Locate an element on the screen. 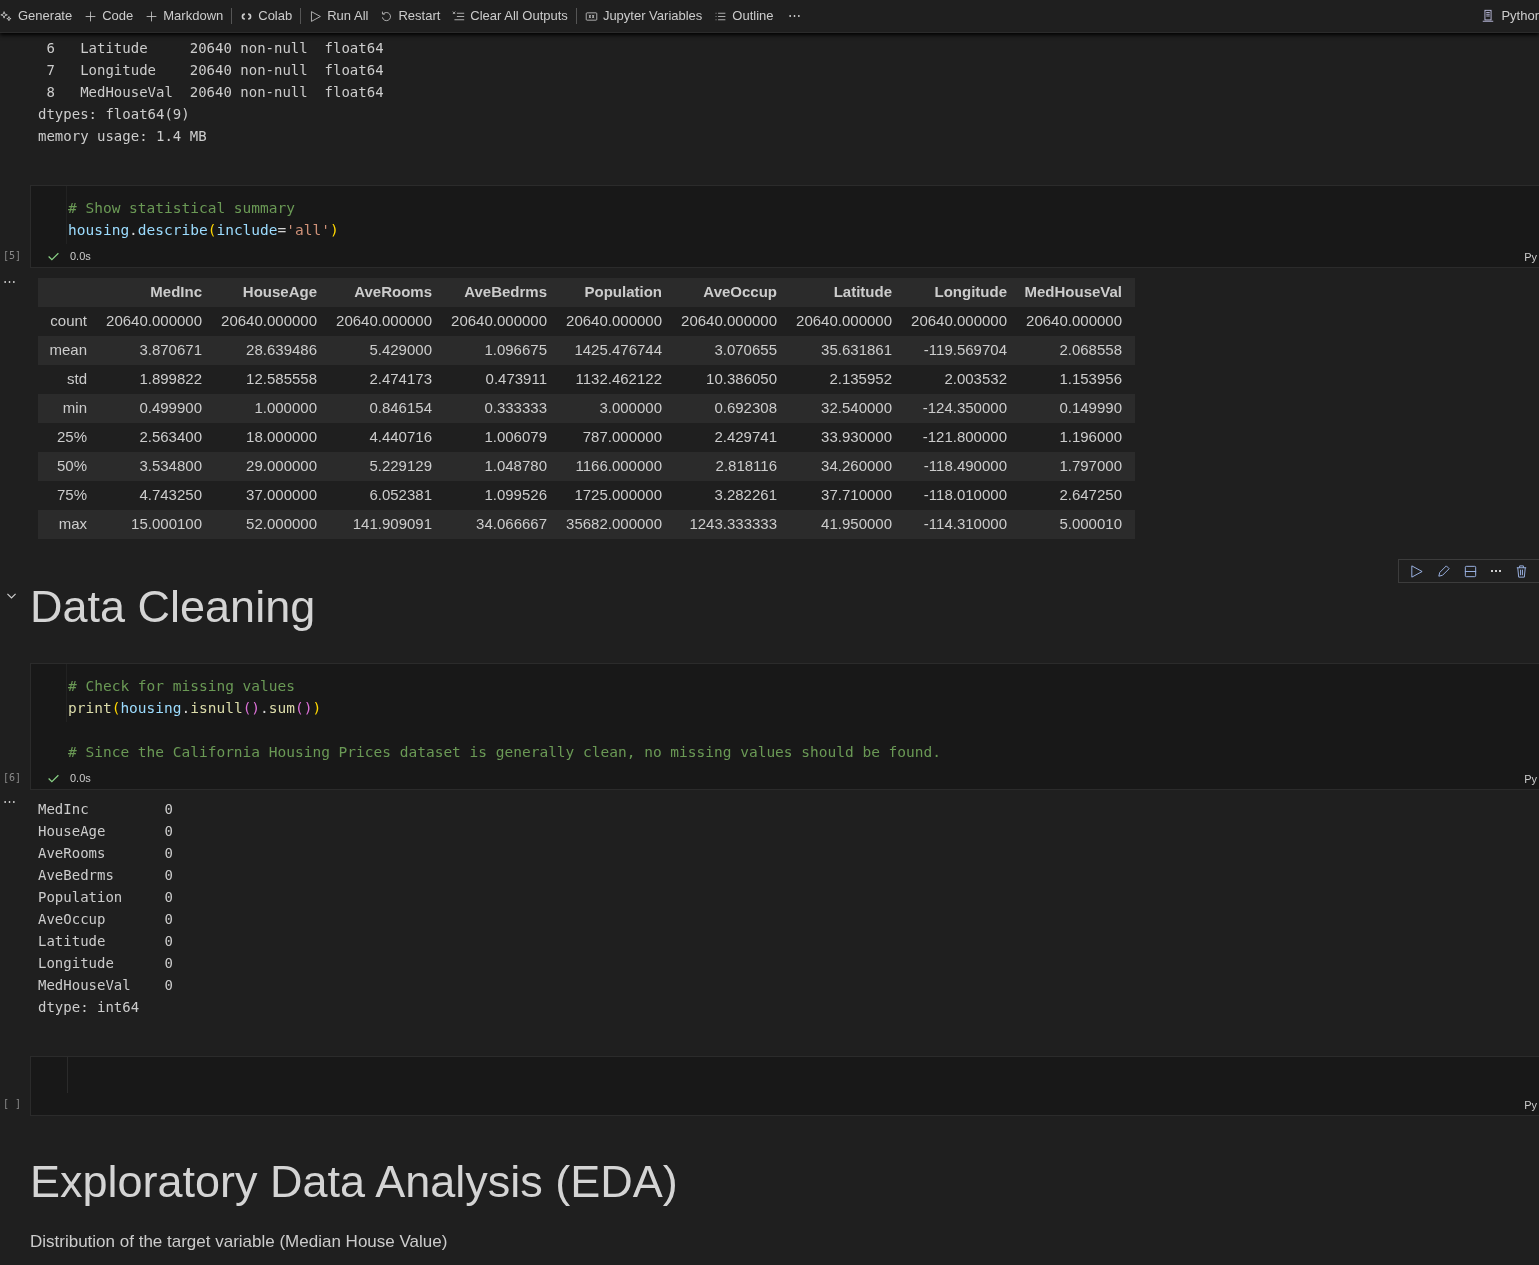 The width and height of the screenshot is (1539, 1265). row-header: min is located at coordinates (74, 408).